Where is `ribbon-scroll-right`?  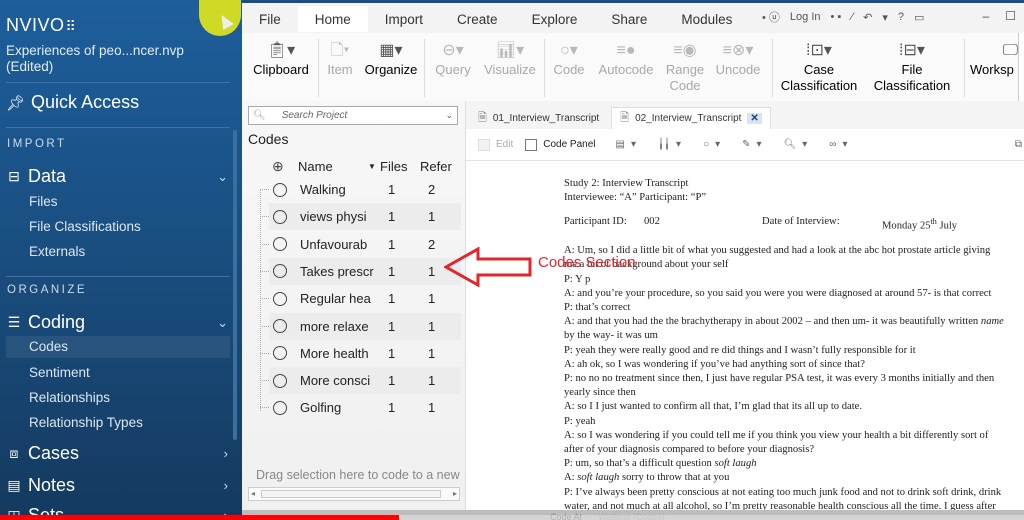 ribbon-scroll-right is located at coordinates (1021, 67).